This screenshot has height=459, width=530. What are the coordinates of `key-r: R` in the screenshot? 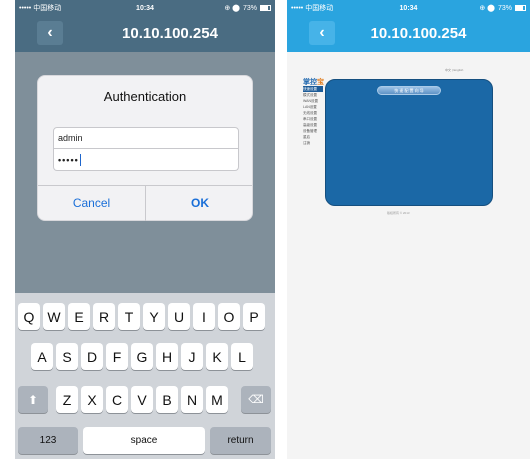 It's located at (104, 316).